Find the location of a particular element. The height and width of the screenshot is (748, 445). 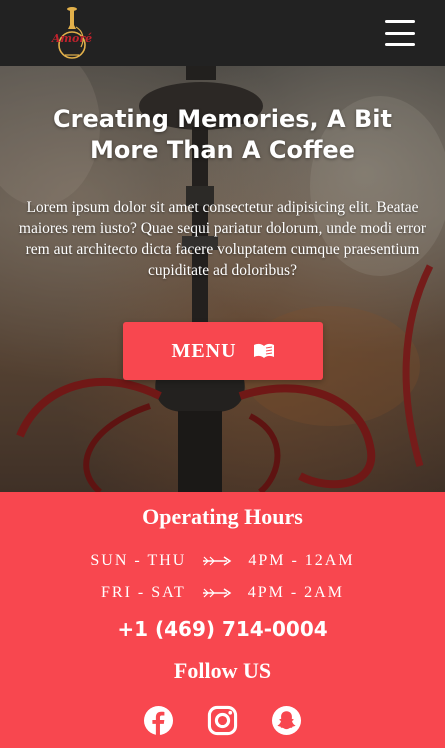

instagram-icon is located at coordinates (222, 720).